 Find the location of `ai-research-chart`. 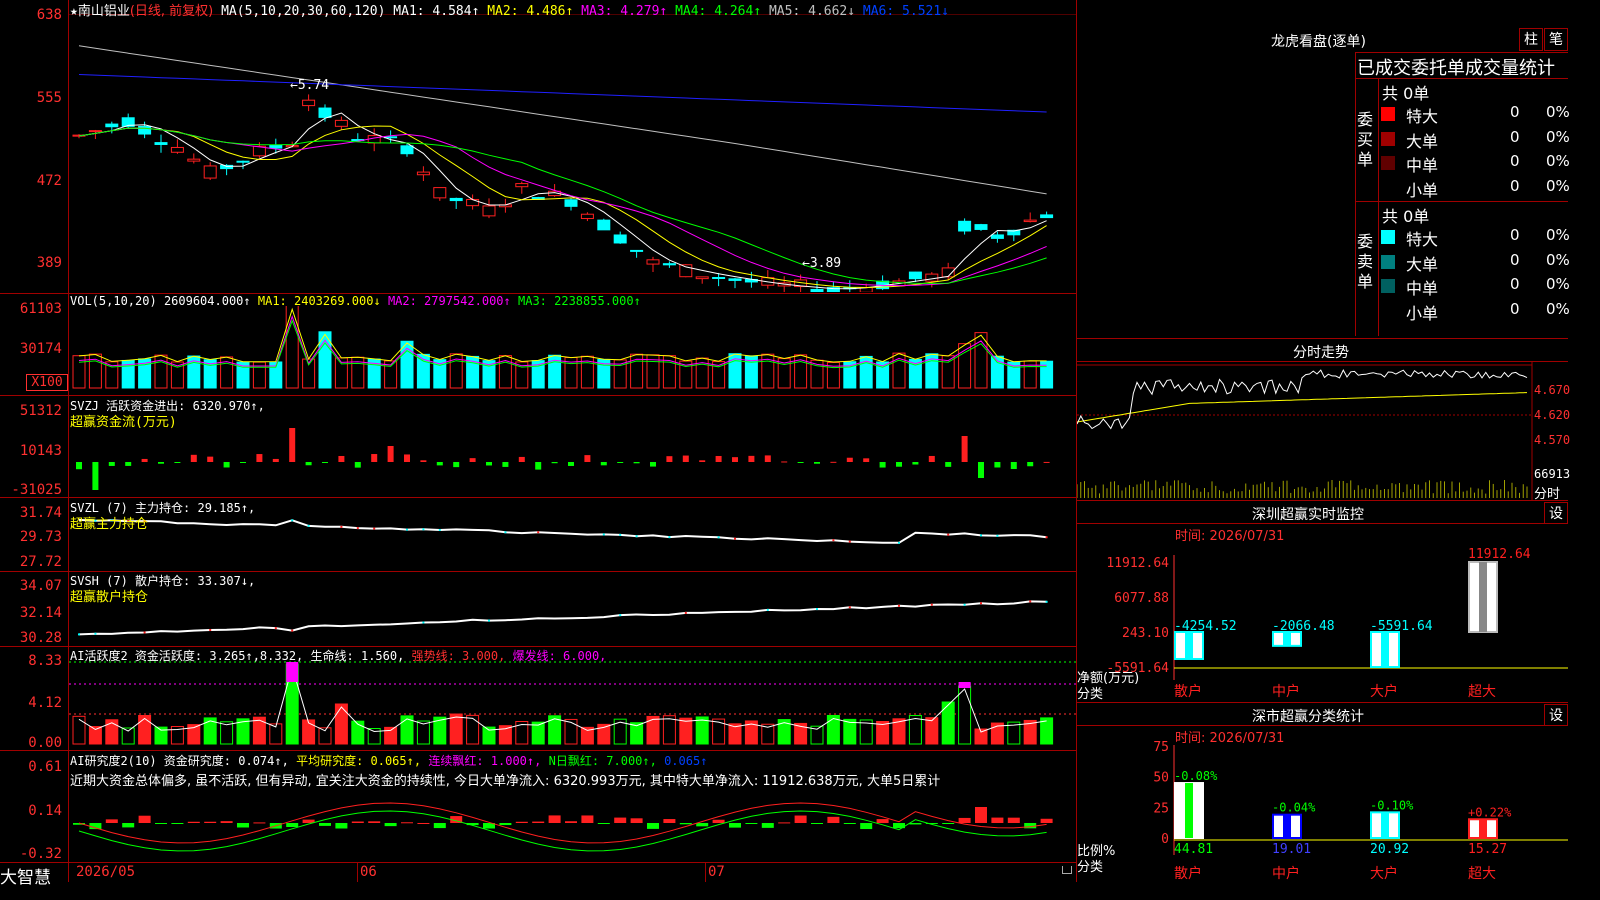

ai-research-chart is located at coordinates (572, 825).